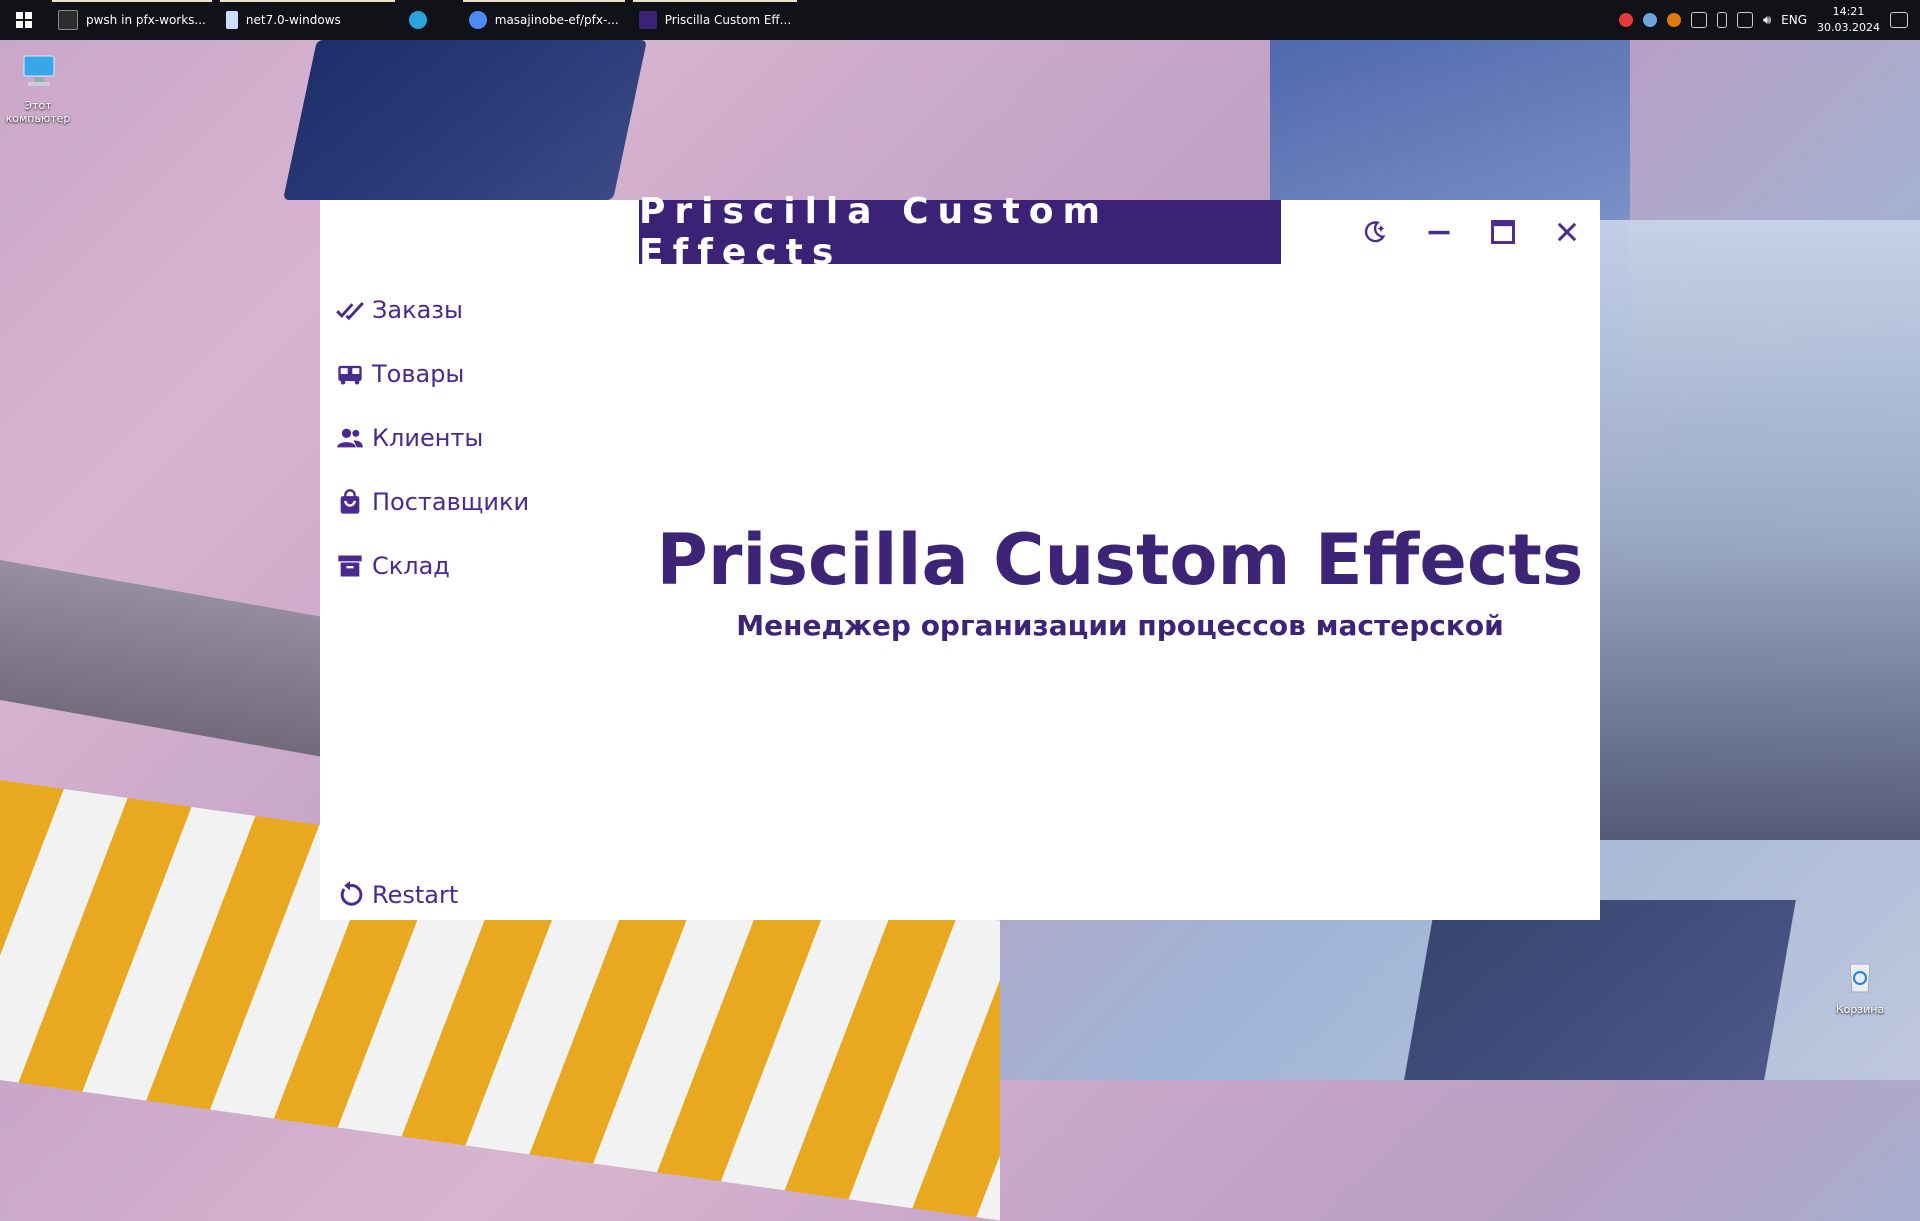 The width and height of the screenshot is (1920, 1221). Describe the element at coordinates (1649, 20) in the screenshot. I see `cloud-icon` at that location.